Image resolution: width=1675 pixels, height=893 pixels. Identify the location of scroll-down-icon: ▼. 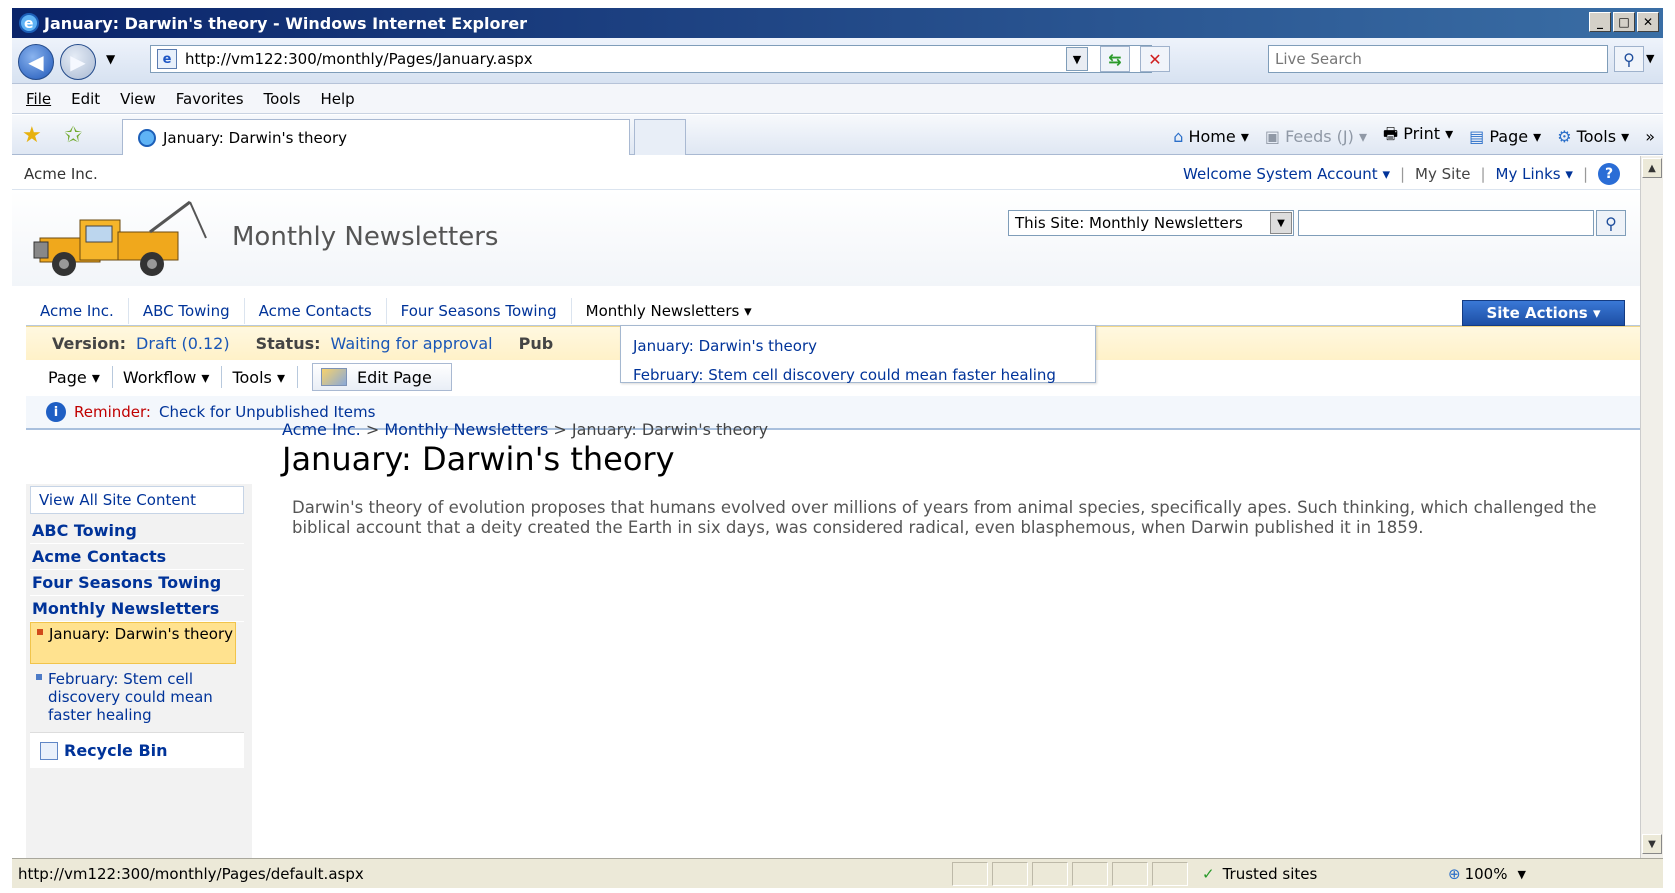
(1652, 844).